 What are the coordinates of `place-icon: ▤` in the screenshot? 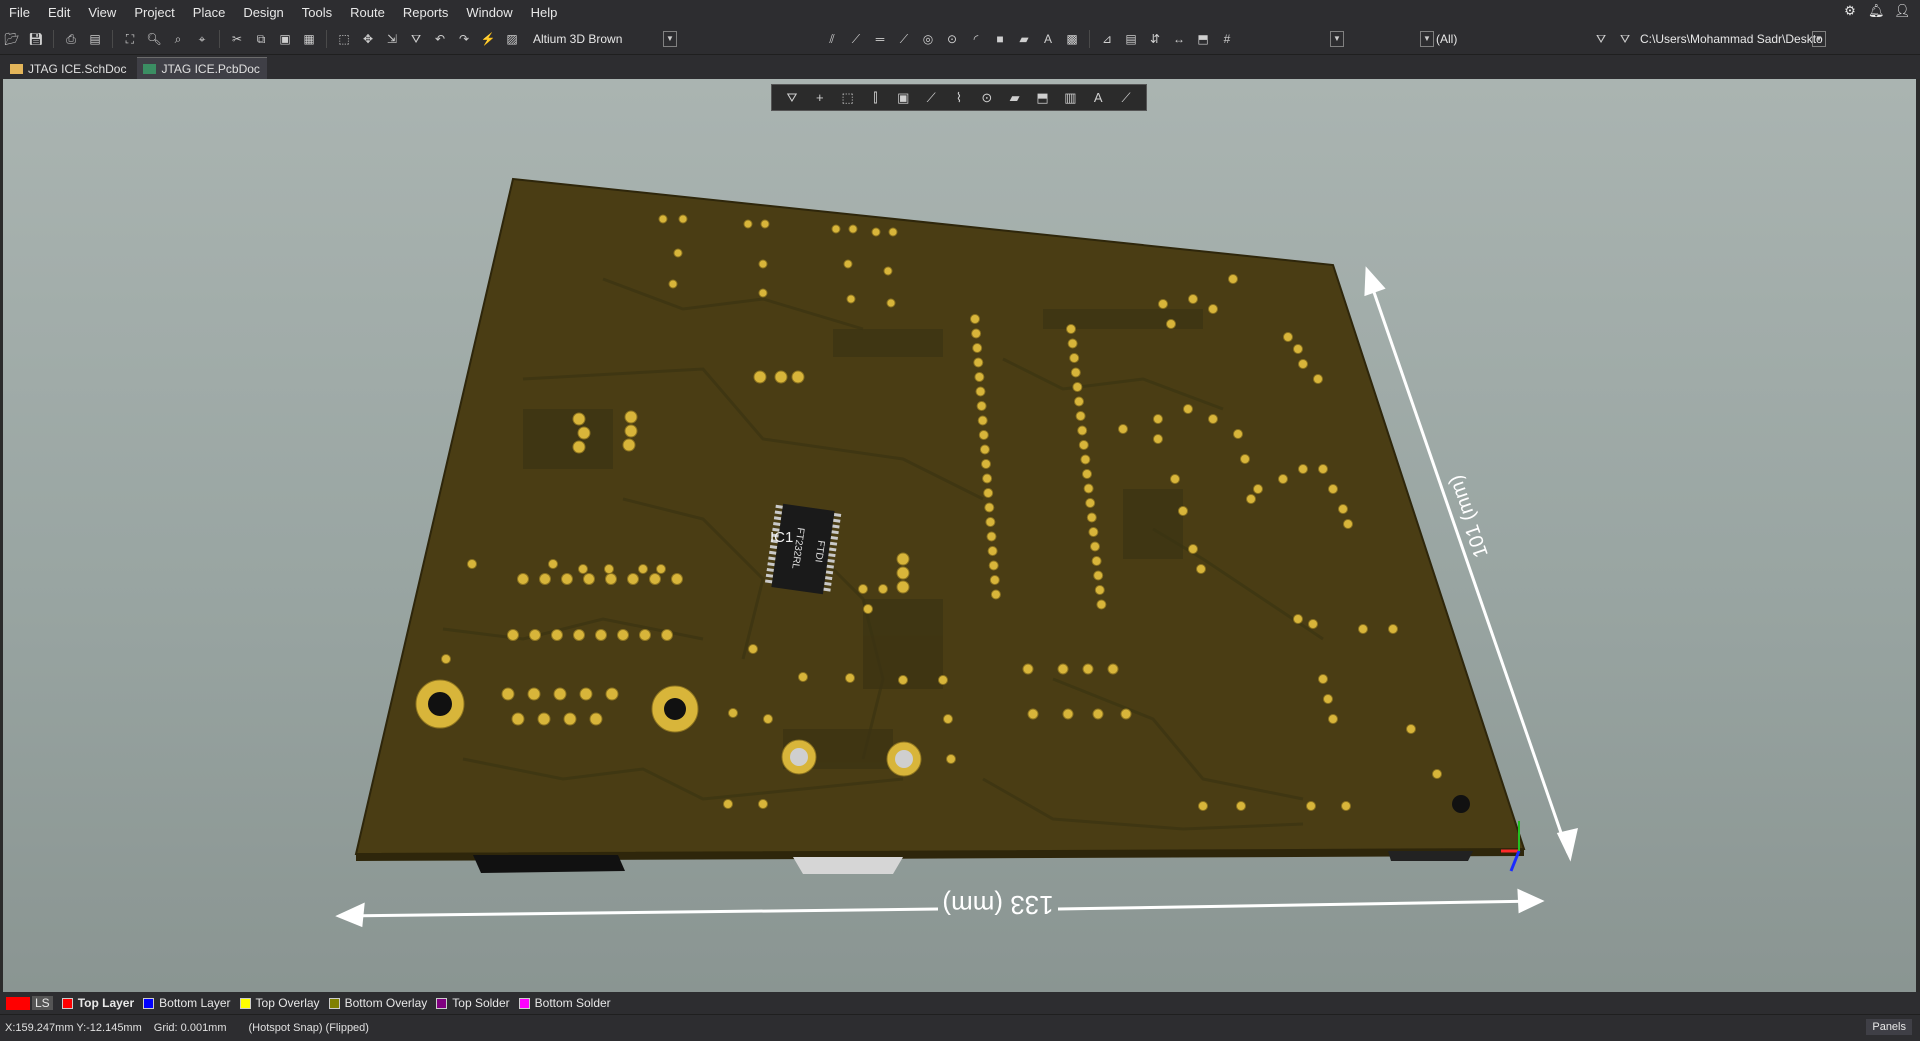 It's located at (1131, 39).